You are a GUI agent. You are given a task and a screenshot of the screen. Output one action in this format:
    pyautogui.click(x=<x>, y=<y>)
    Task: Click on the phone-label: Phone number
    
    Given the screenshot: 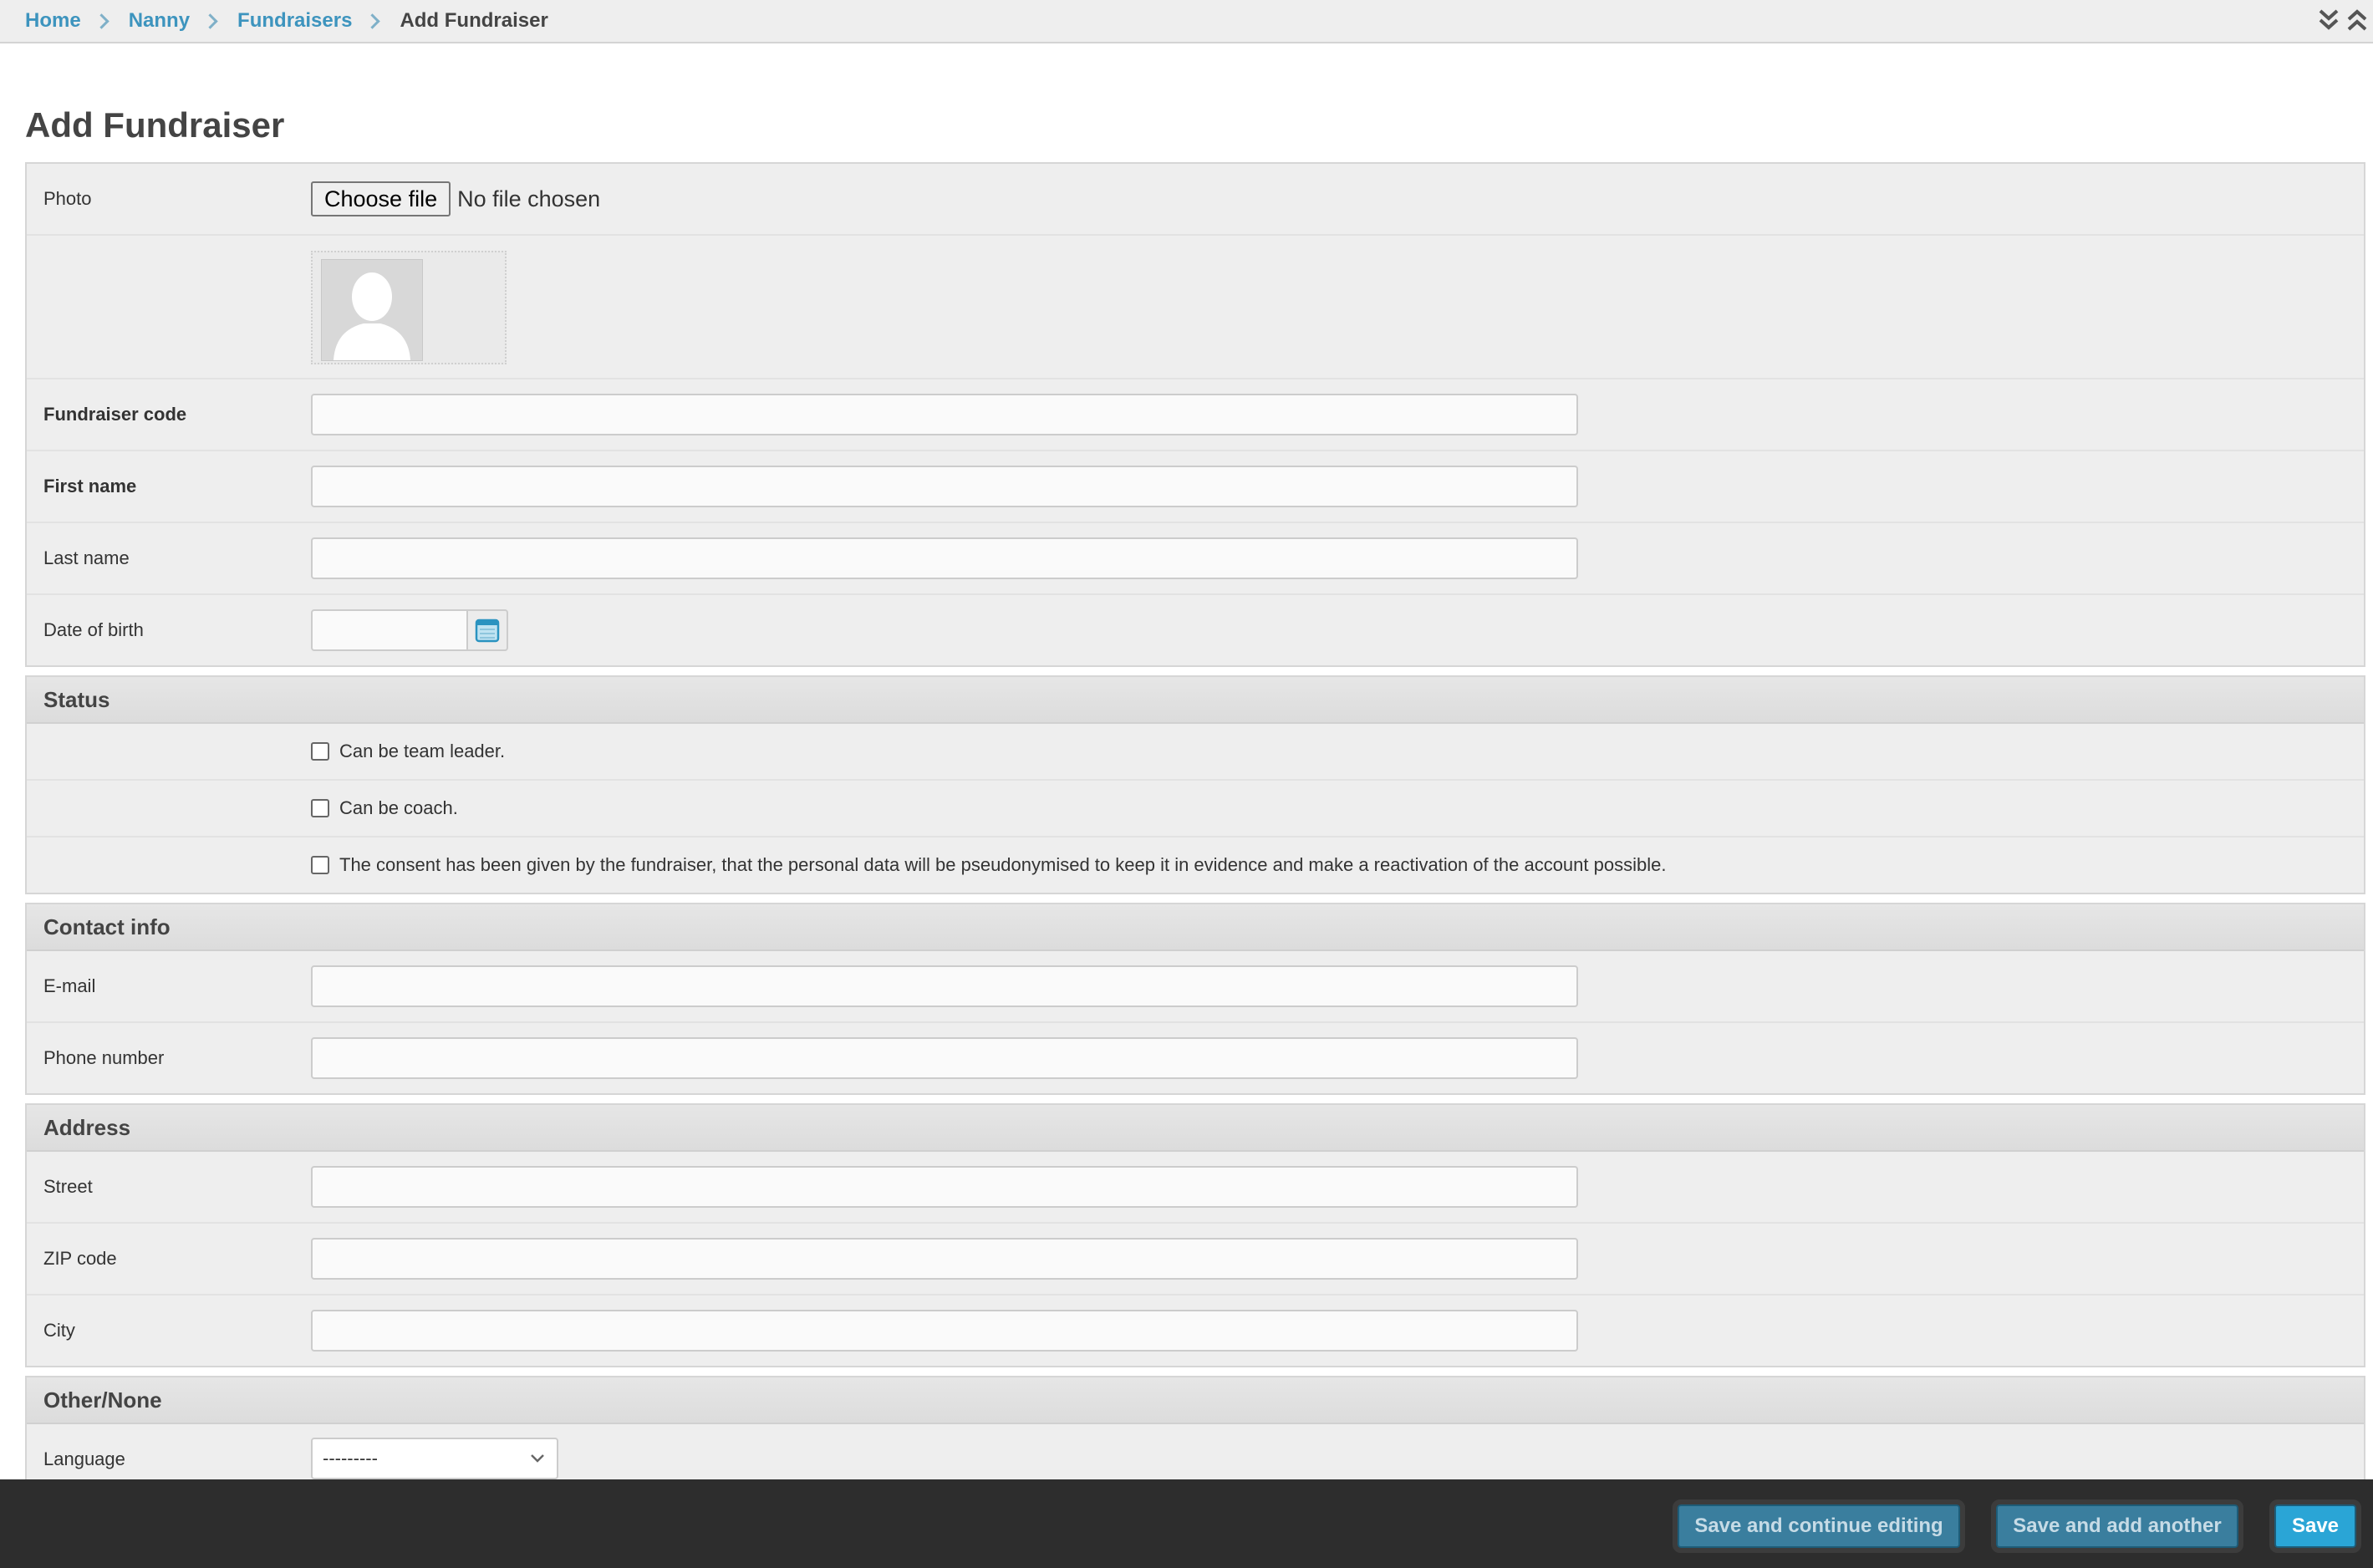 What is the action you would take?
    pyautogui.click(x=104, y=1057)
    